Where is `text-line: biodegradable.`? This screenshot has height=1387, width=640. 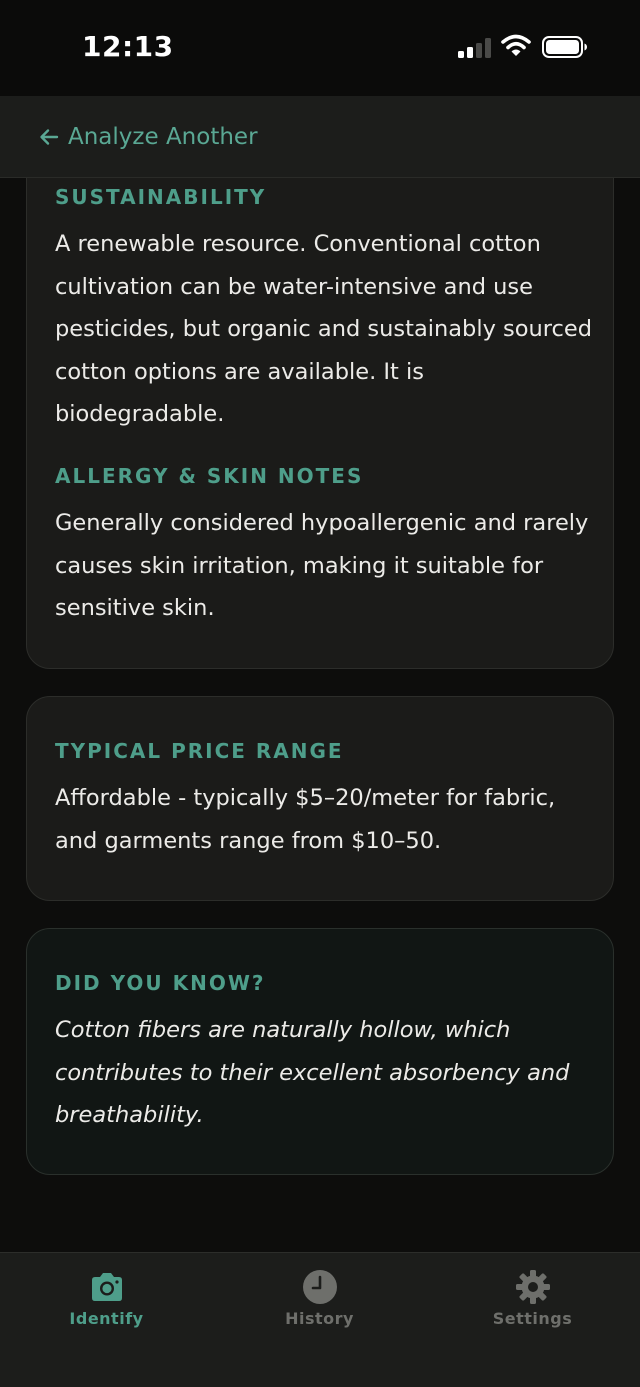
text-line: biodegradable. is located at coordinates (140, 414).